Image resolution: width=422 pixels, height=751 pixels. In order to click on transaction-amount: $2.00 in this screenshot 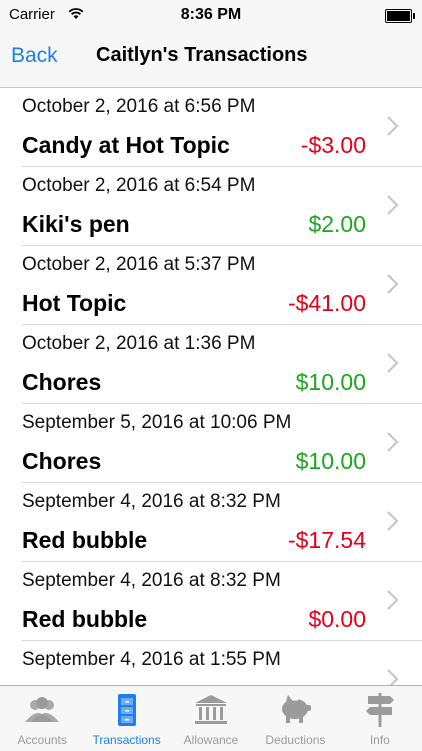, I will do `click(337, 224)`.